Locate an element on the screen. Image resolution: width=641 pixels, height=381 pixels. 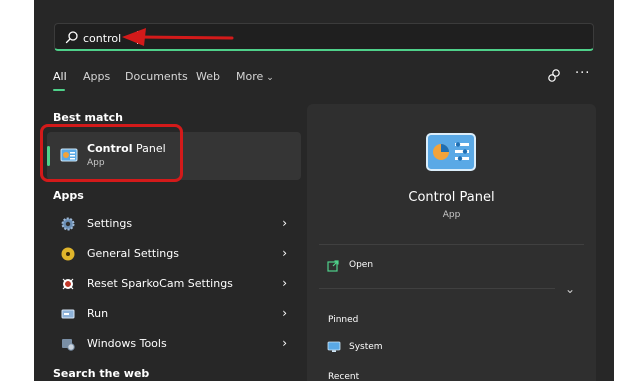
detail-subtitle: App is located at coordinates (451, 215).